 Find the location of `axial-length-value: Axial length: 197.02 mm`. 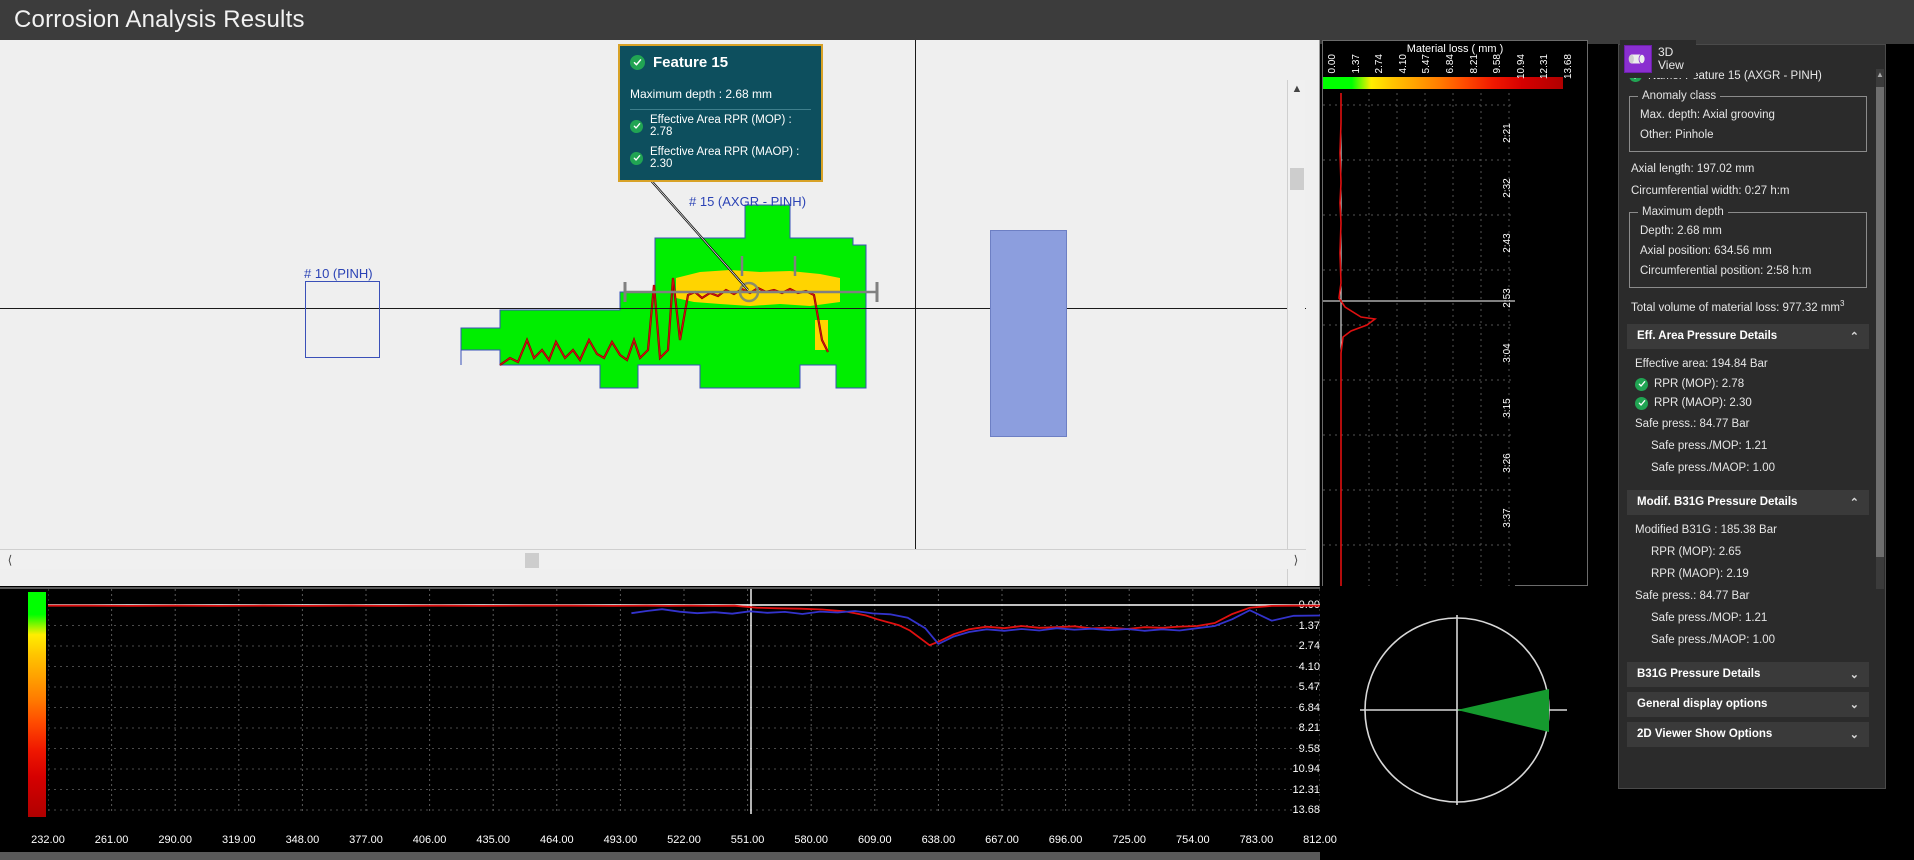

axial-length-value: Axial length: 197.02 mm is located at coordinates (1693, 169).